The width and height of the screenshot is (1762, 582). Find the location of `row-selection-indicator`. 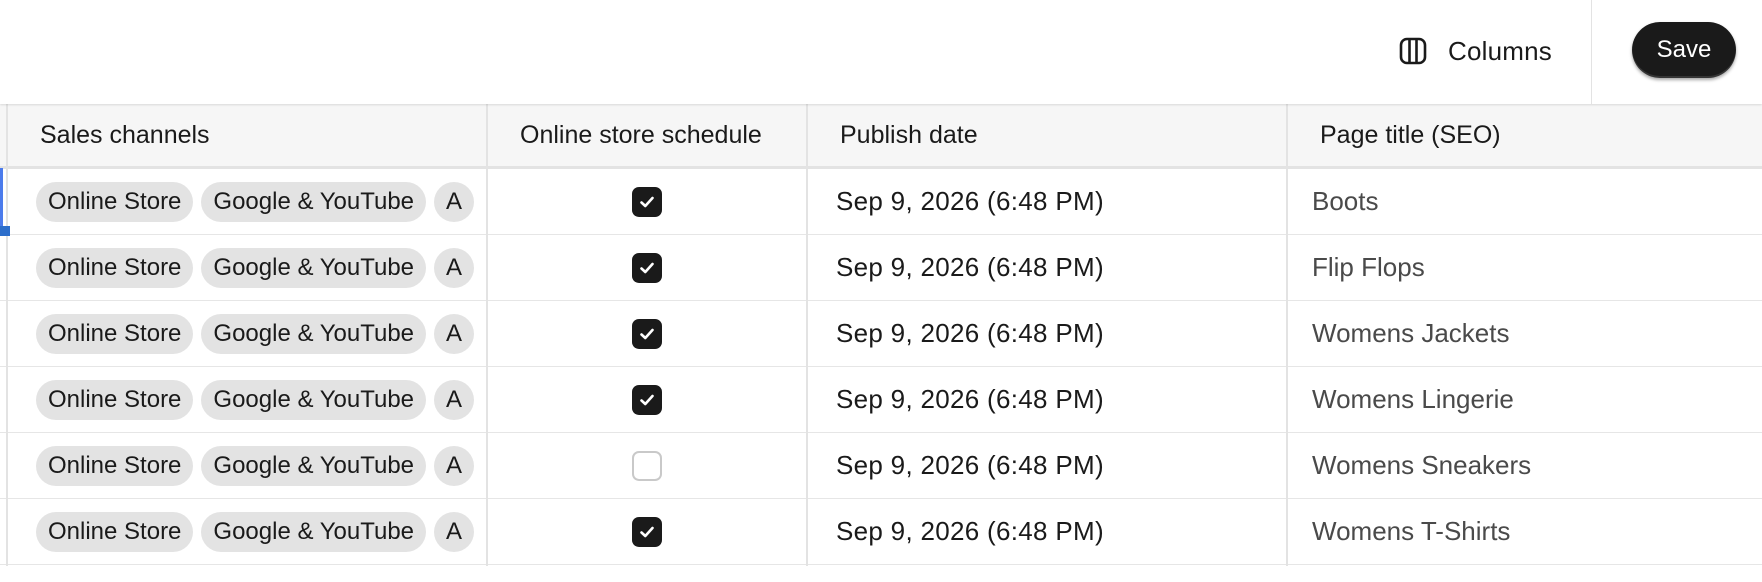

row-selection-indicator is located at coordinates (1, 201).